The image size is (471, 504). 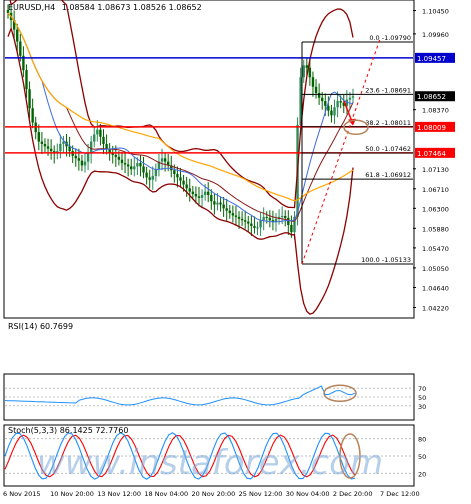 What do you see at coordinates (422, 440) in the screenshot?
I see `stoch-tick-label: 80` at bounding box center [422, 440].